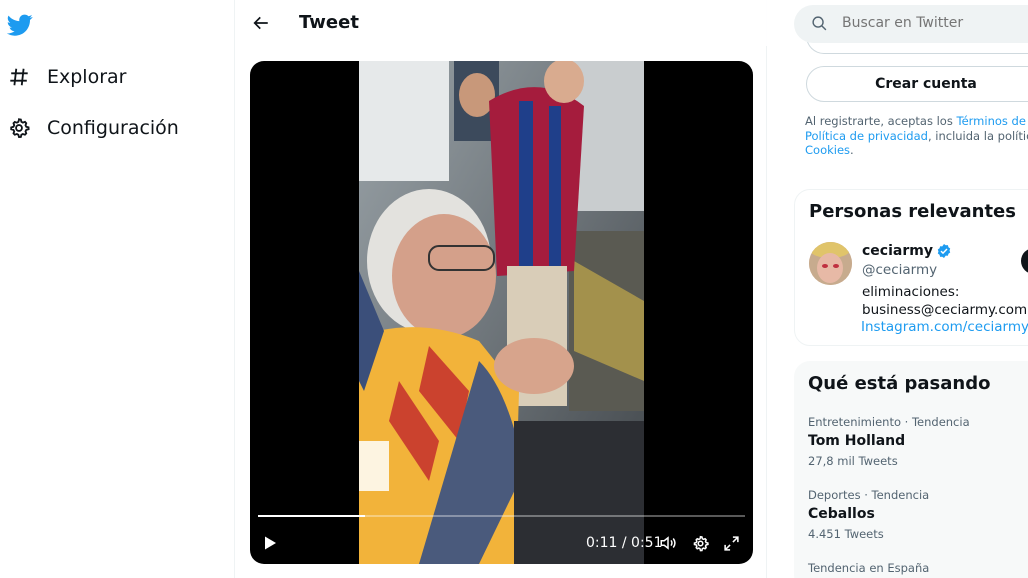  What do you see at coordinates (501, 23) in the screenshot?
I see `page-header: Tweet` at bounding box center [501, 23].